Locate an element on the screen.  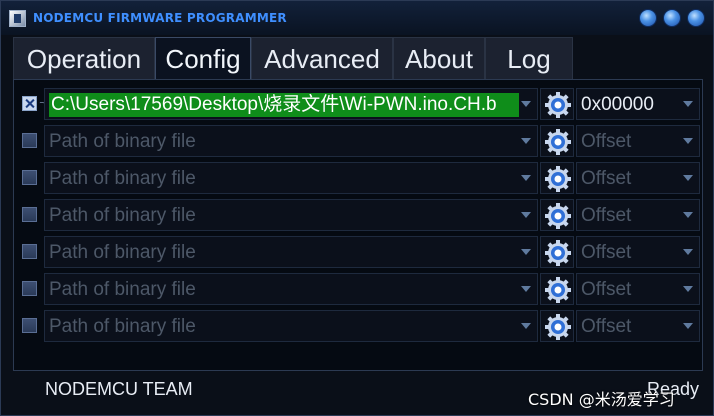
maximize-button is located at coordinates (672, 18).